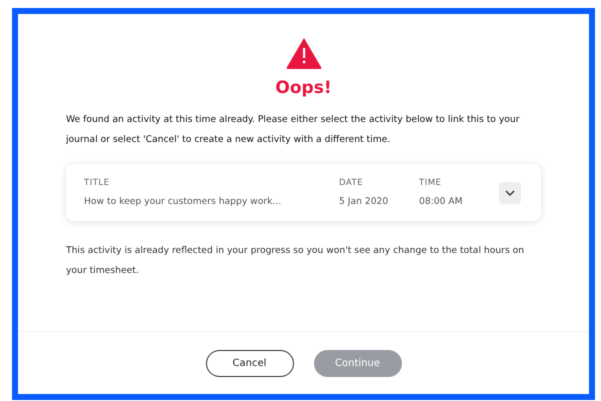 The width and height of the screenshot is (601, 401). I want to click on chevron-down-icon, so click(510, 193).